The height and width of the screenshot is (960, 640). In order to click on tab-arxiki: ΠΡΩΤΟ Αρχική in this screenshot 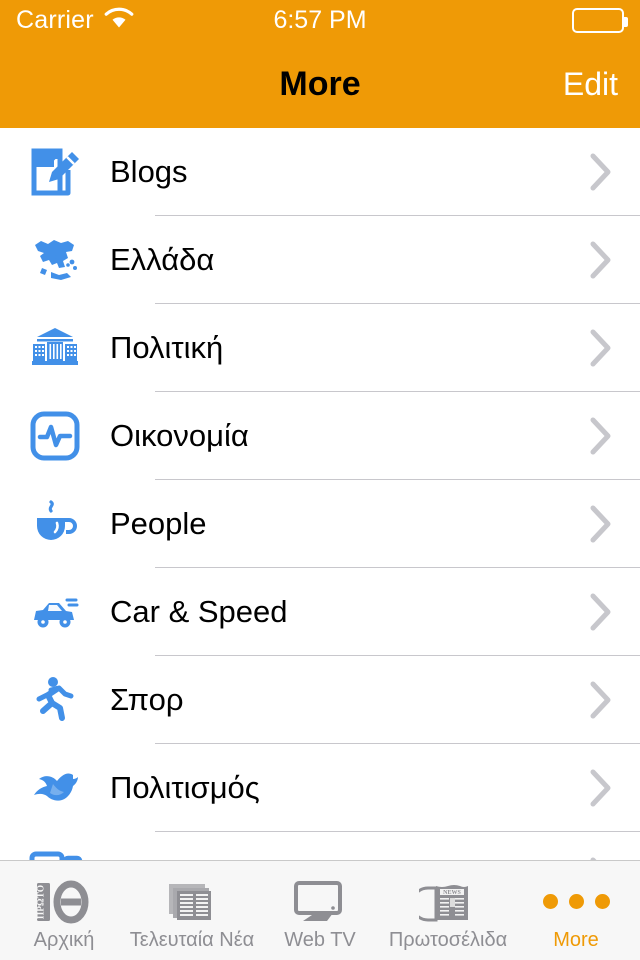, I will do `click(64, 910)`.